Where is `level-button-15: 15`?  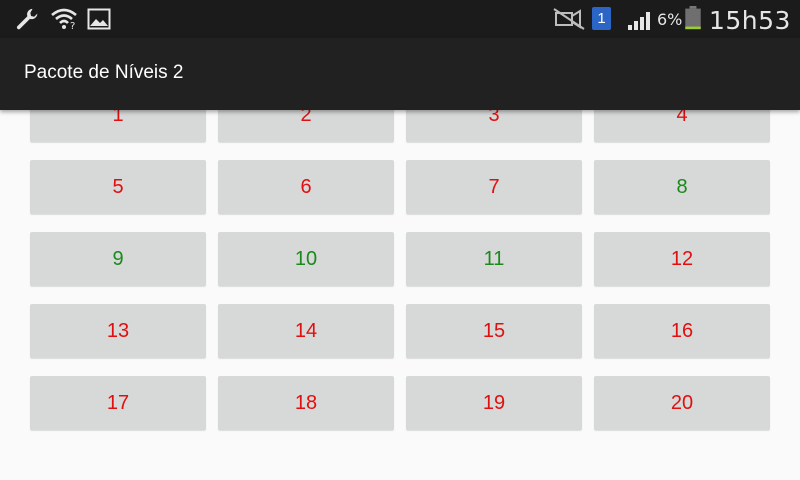 level-button-15: 15 is located at coordinates (494, 331).